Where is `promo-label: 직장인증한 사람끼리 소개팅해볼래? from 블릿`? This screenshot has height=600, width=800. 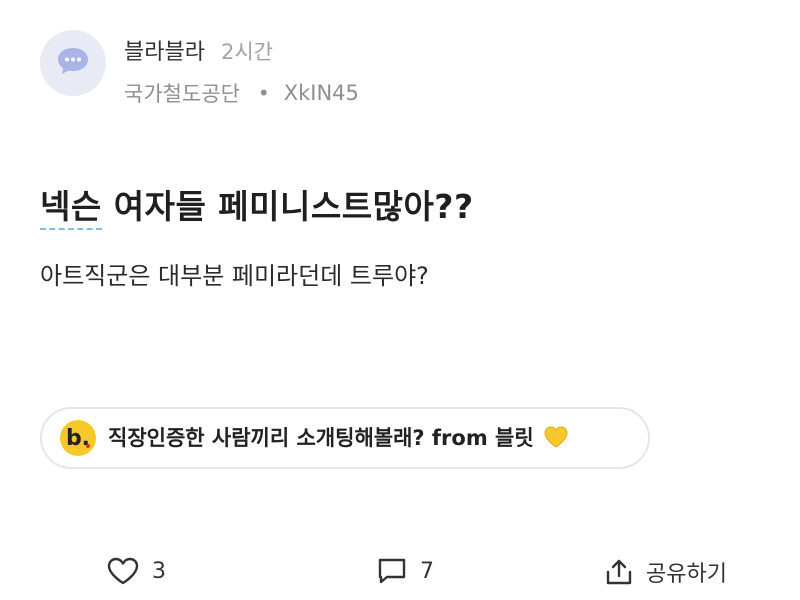 promo-label: 직장인증한 사람끼리 소개팅해볼래? from 블릿 is located at coordinates (321, 438).